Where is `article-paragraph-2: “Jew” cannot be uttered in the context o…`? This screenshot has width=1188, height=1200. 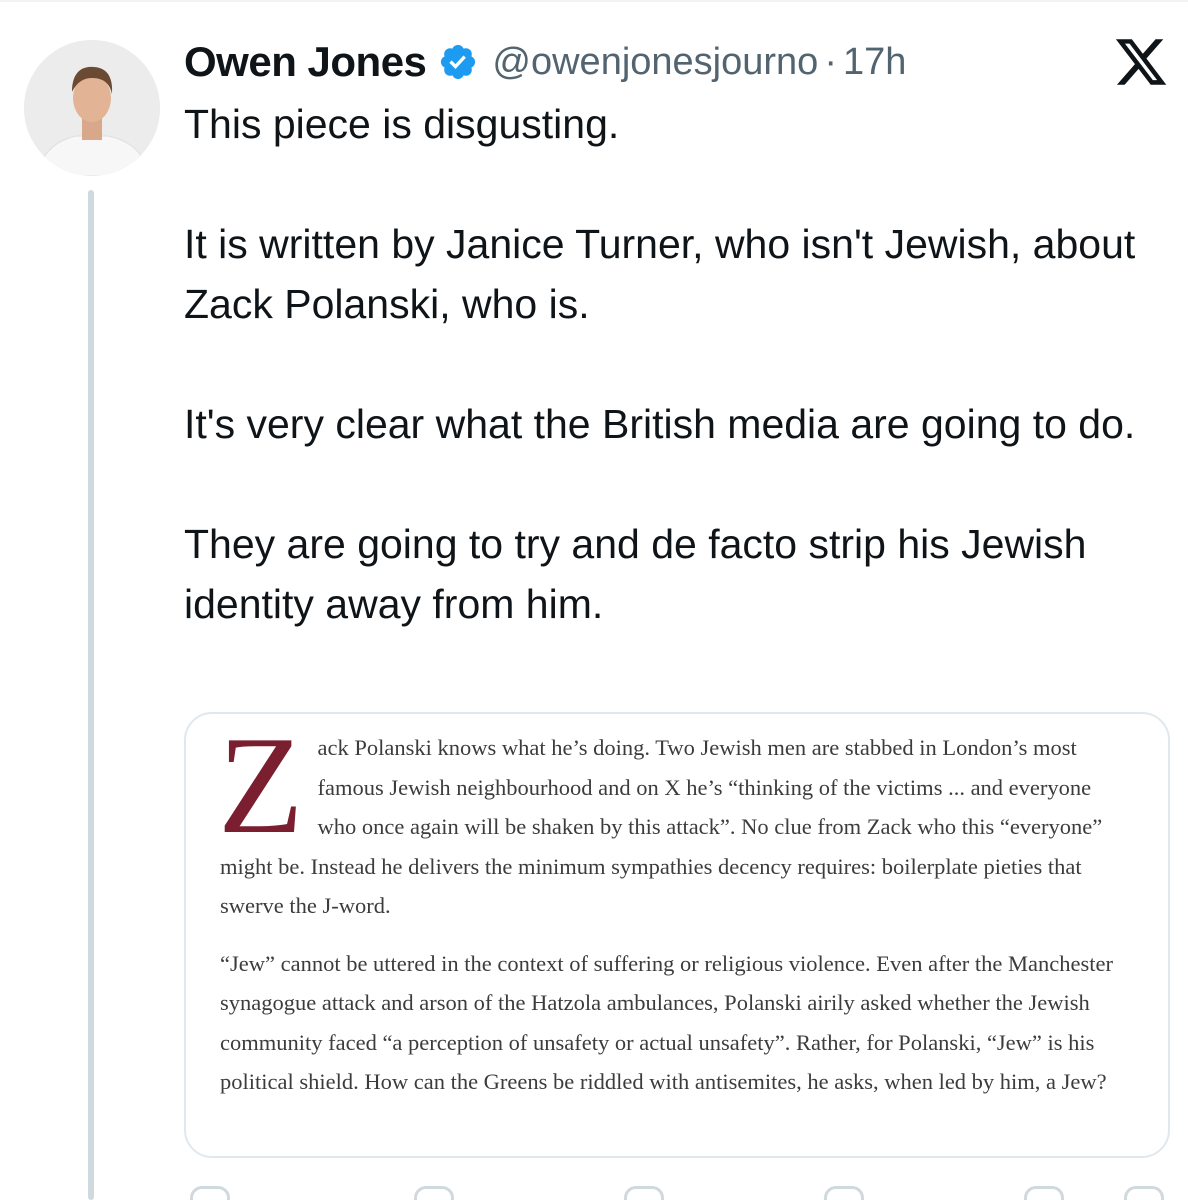 article-paragraph-2: “Jew” cannot be uttered in the context o… is located at coordinates (666, 1022).